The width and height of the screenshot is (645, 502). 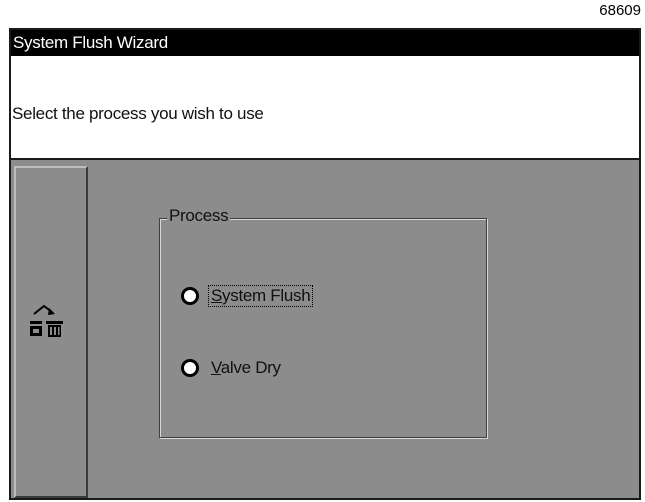 I want to click on radio-label-valve-dry: Valve Dry, so click(x=246, y=367).